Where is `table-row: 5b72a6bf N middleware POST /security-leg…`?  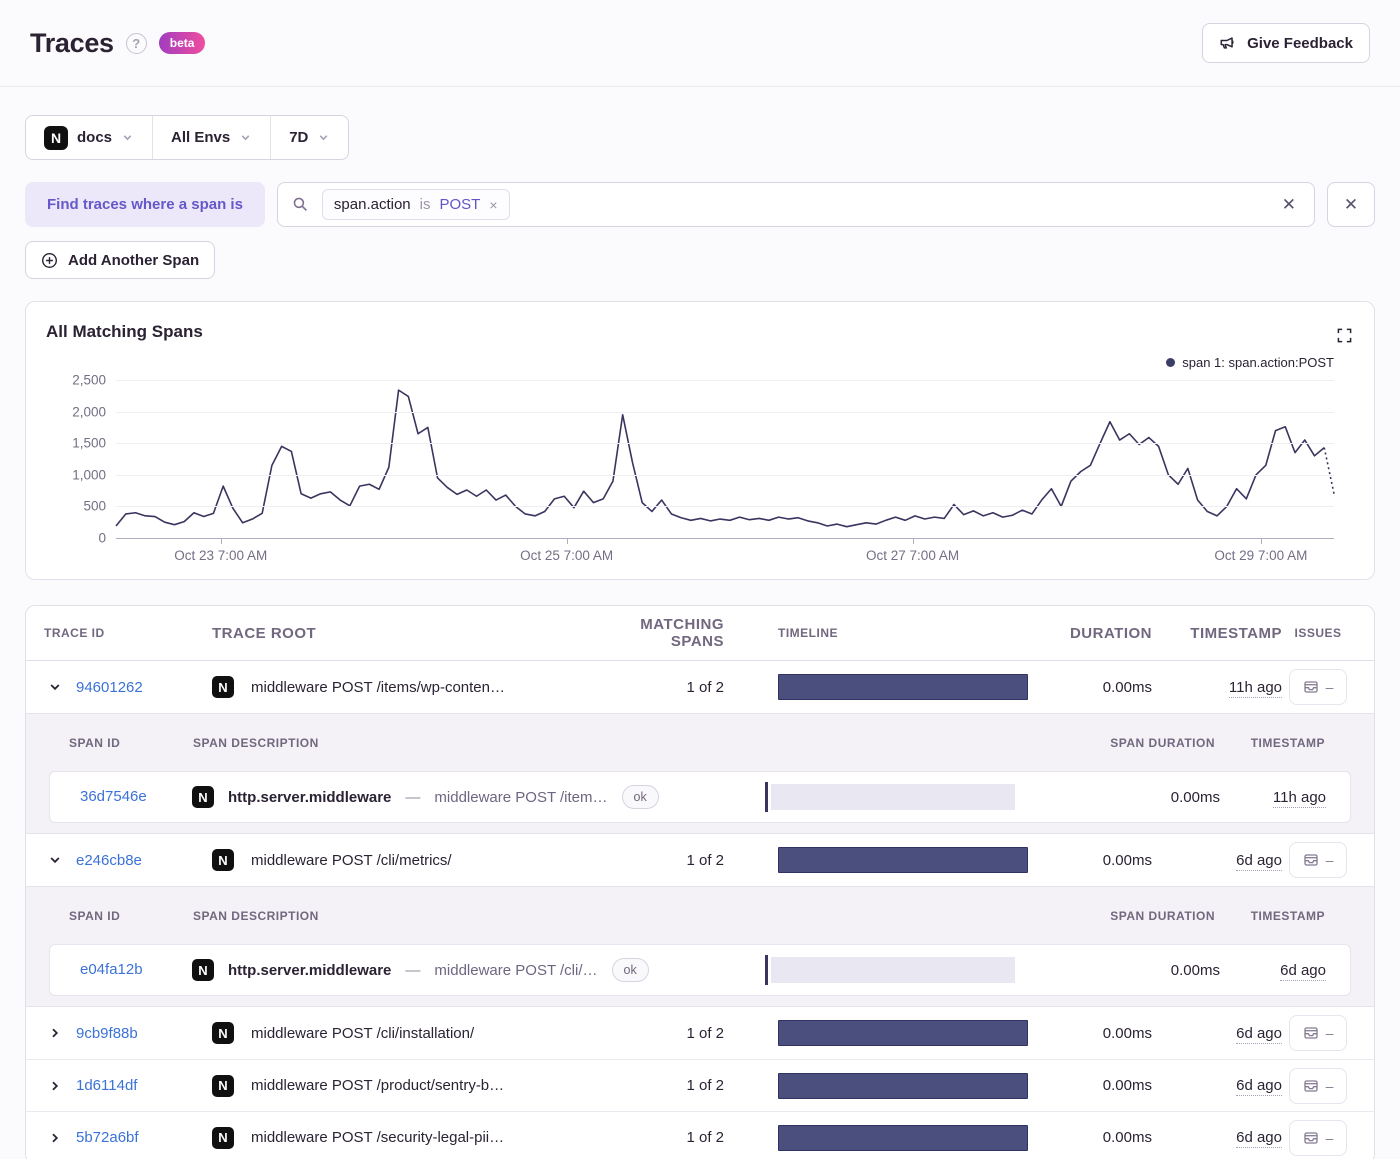
table-row: 5b72a6bf N middleware POST /security-leg… is located at coordinates (700, 1135).